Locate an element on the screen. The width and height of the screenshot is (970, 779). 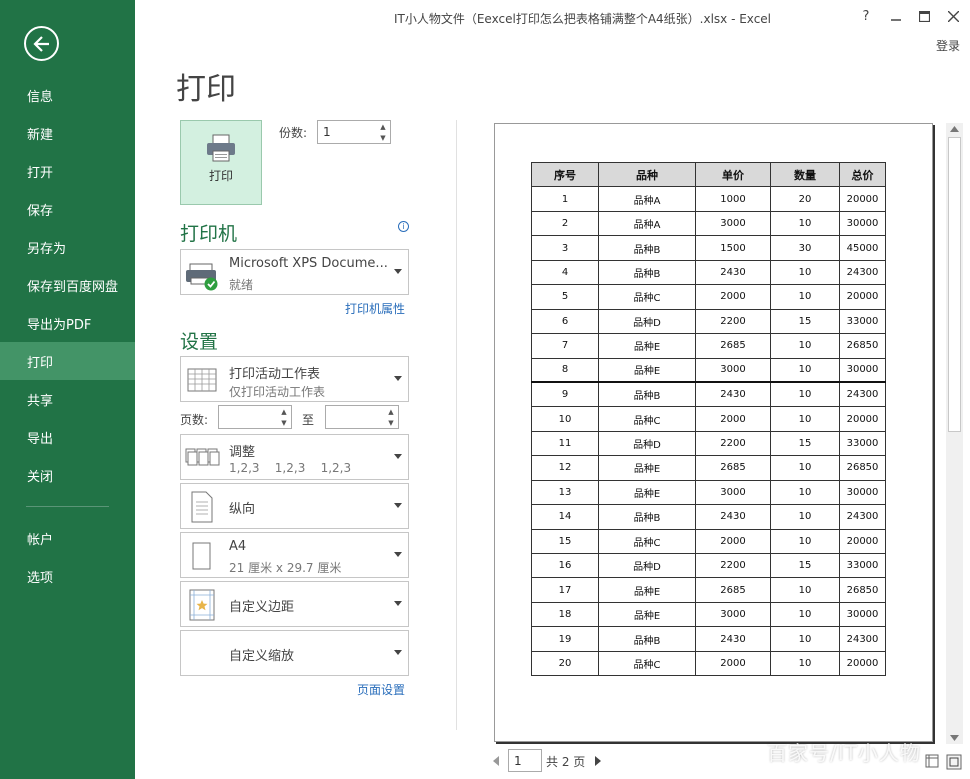
sidebar-item: 共享 is located at coordinates (67, 399).